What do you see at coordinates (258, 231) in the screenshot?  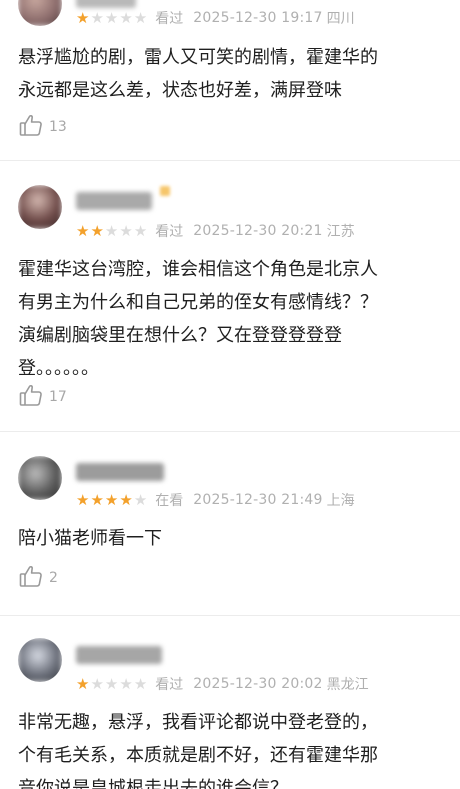 I see `review-time: 2025-12-30 20:21` at bounding box center [258, 231].